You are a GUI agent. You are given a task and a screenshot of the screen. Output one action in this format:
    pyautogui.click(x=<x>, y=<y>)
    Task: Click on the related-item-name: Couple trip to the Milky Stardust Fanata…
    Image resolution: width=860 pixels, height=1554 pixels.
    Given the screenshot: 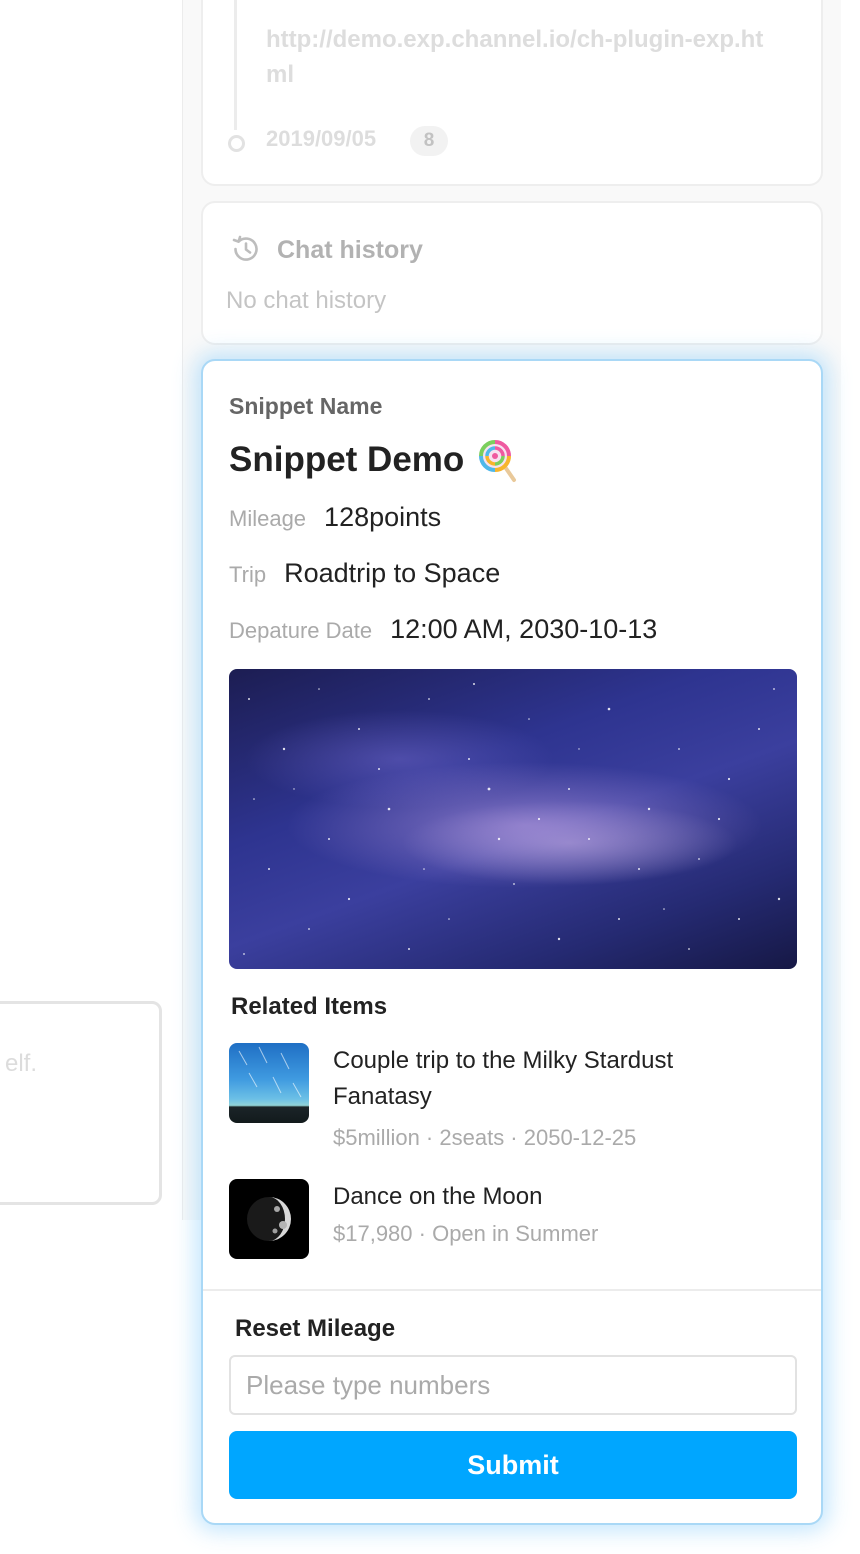 What is the action you would take?
    pyautogui.click(x=503, y=1078)
    